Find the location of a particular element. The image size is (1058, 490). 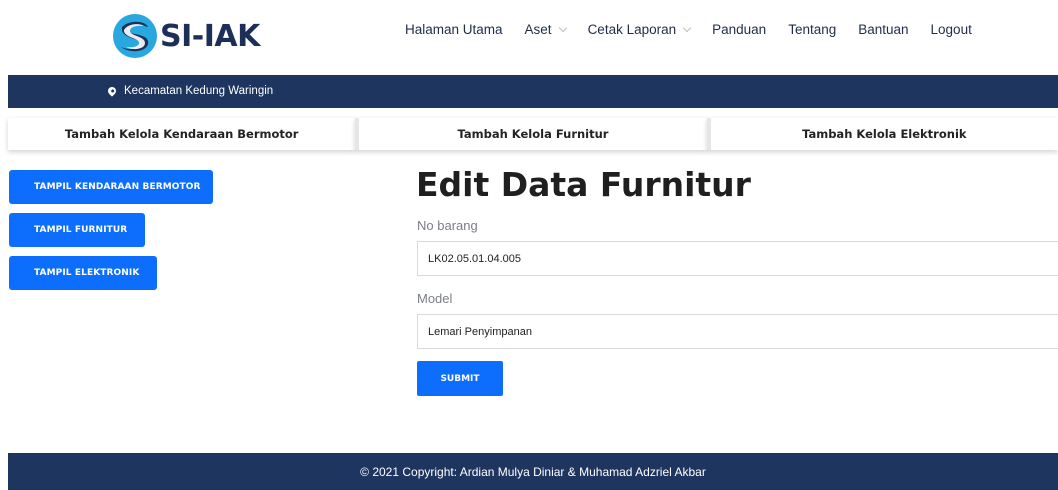

nav-label: Logout is located at coordinates (951, 29).